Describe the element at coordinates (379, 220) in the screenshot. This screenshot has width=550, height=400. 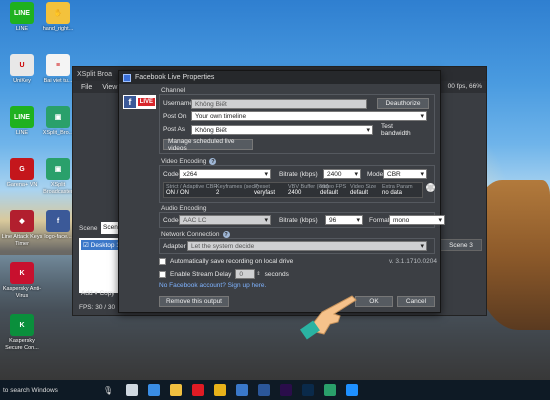
I see `audio-format-label: Format` at that location.